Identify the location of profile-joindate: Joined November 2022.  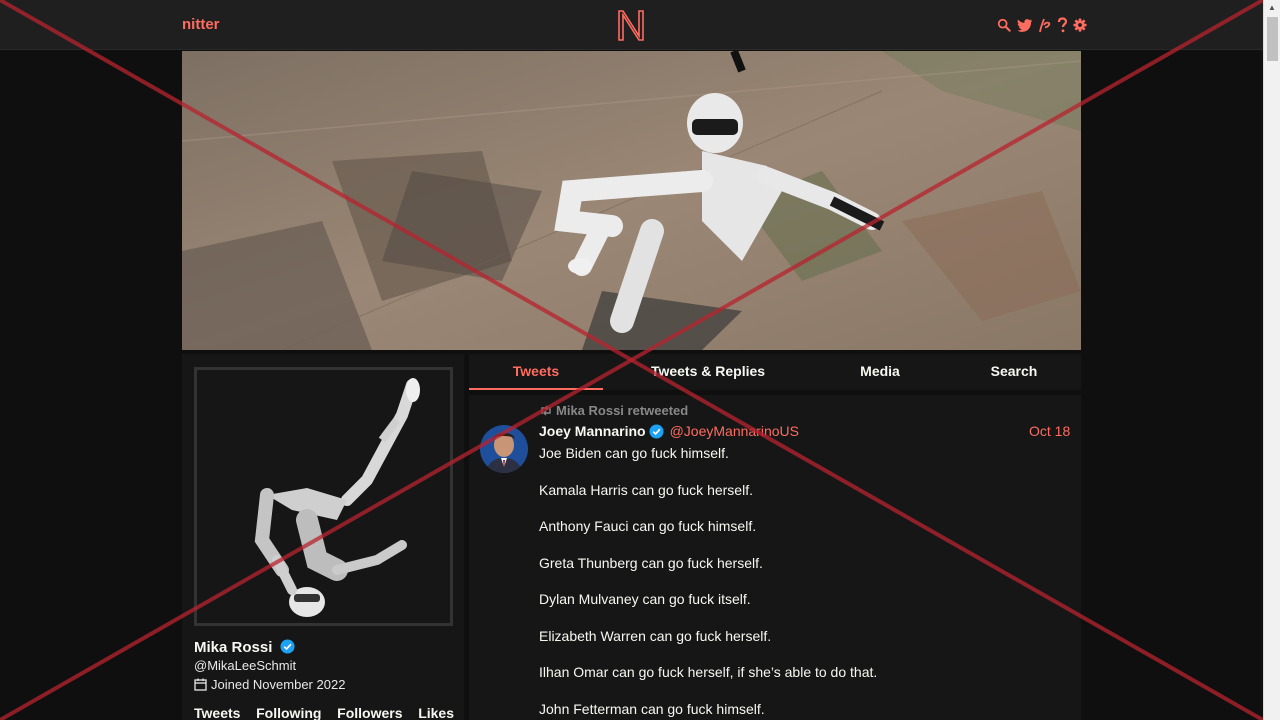
(269, 684).